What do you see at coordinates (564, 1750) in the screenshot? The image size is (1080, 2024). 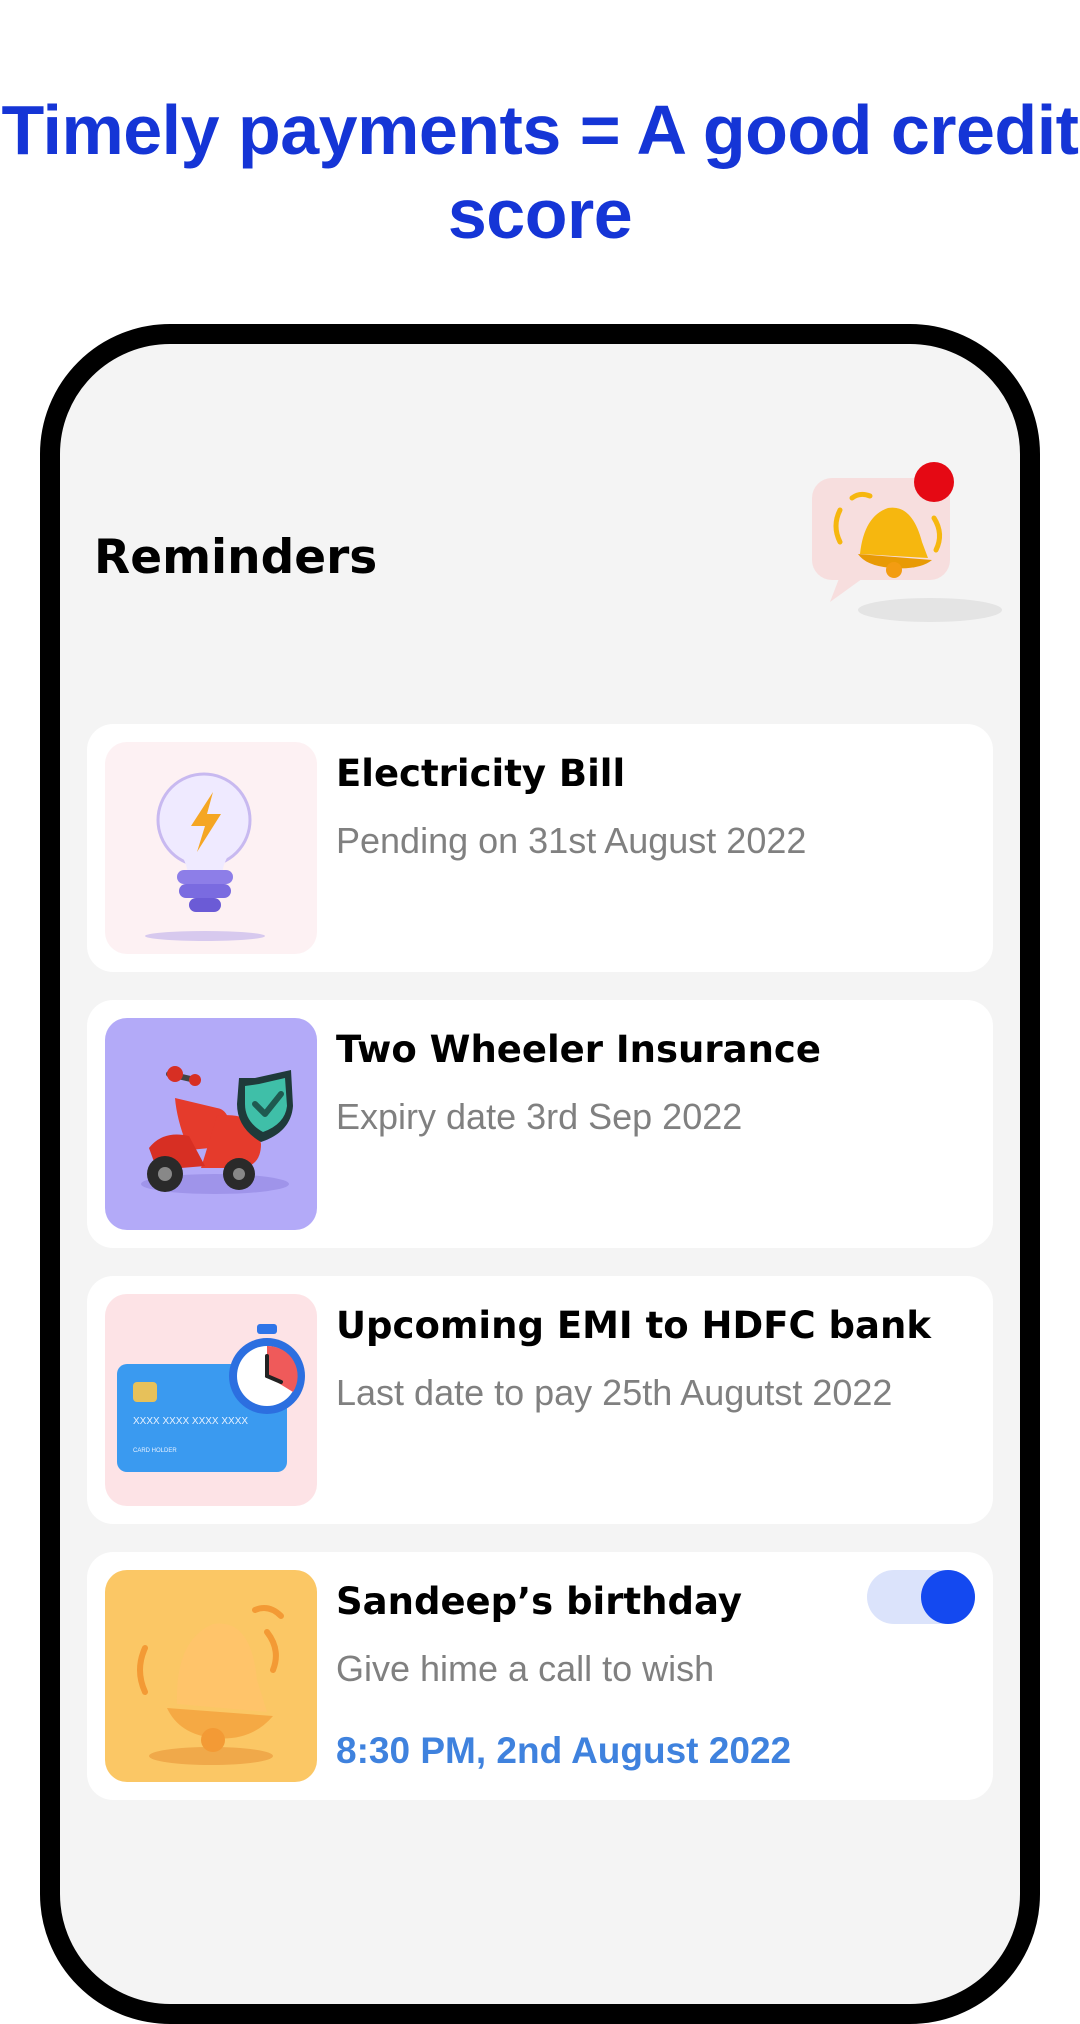 I see `reminder-time: 8:30 PM, 2nd August 2022` at bounding box center [564, 1750].